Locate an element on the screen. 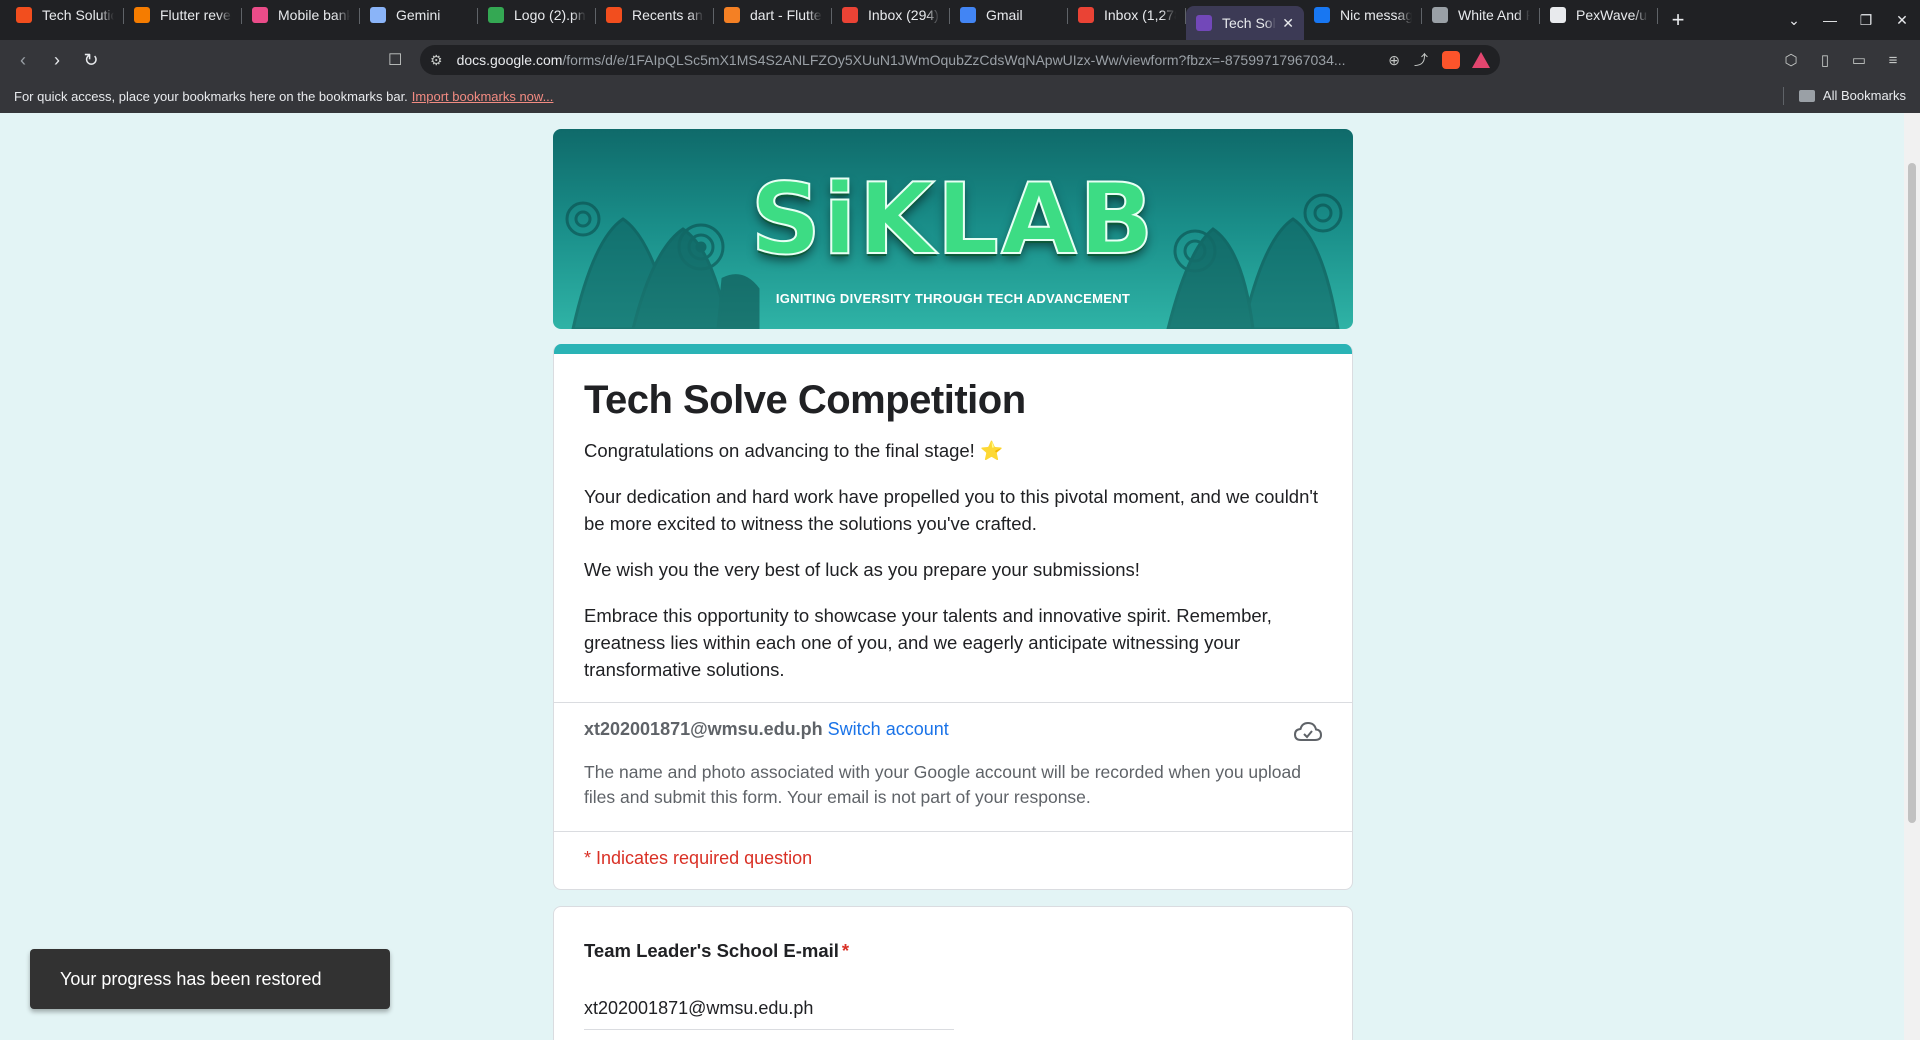 This screenshot has height=1040, width=1920. tab-search-icon: ⌄ is located at coordinates (1794, 20).